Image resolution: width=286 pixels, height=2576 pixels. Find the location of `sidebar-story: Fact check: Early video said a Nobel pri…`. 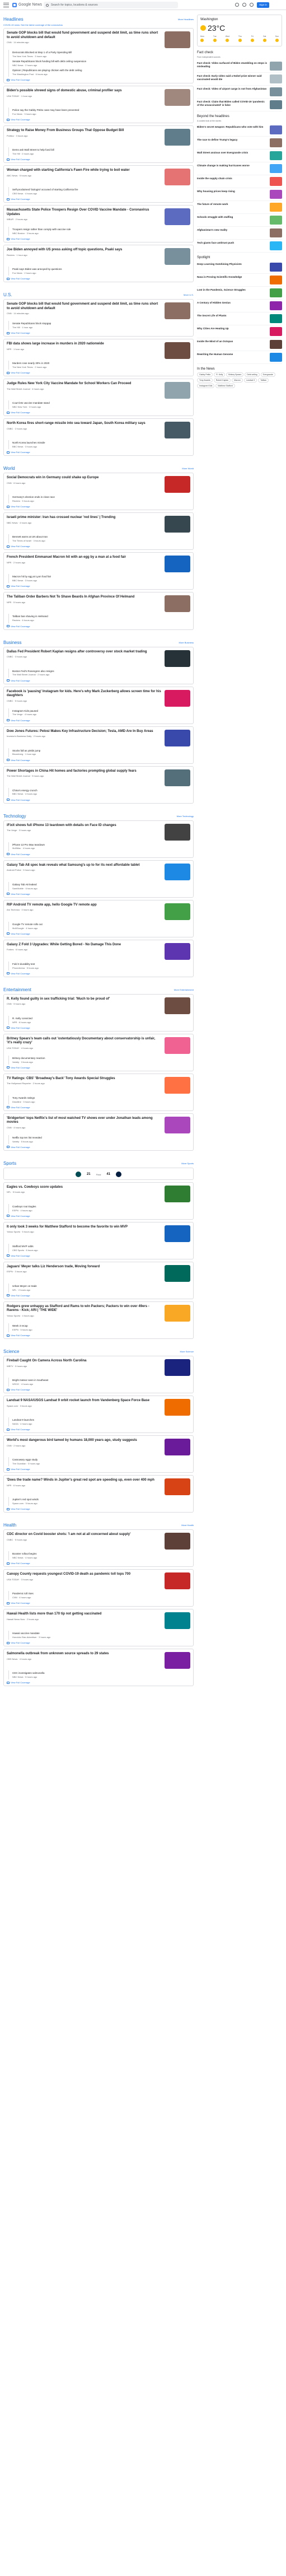

sidebar-story: Fact check: Early video said a Nobel pri… is located at coordinates (239, 80).